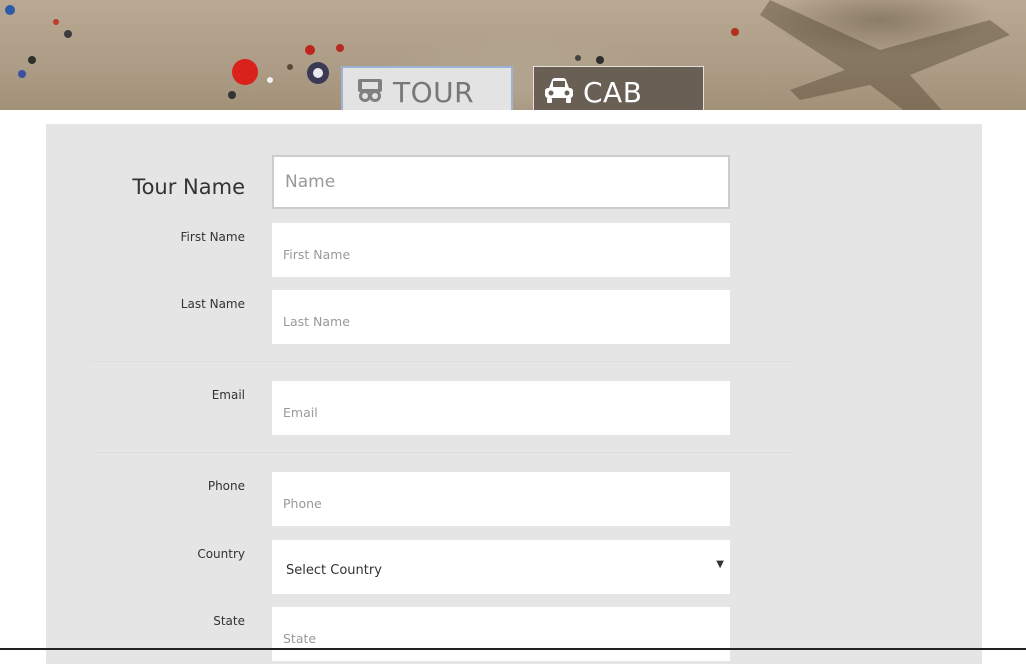 The width and height of the screenshot is (1026, 664). Describe the element at coordinates (212, 237) in the screenshot. I see `first-name-label: First Name` at that location.